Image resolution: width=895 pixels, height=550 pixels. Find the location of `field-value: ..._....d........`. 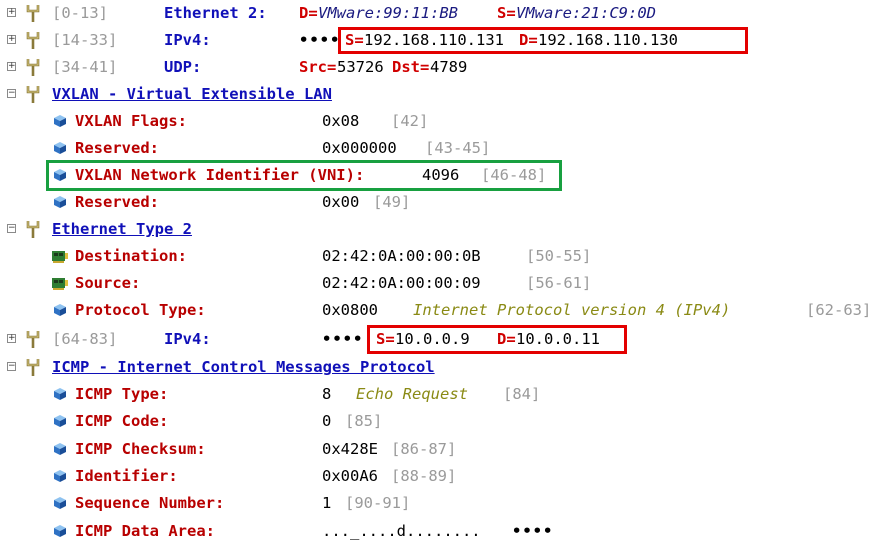

field-value: ..._....d........ is located at coordinates (401, 531).